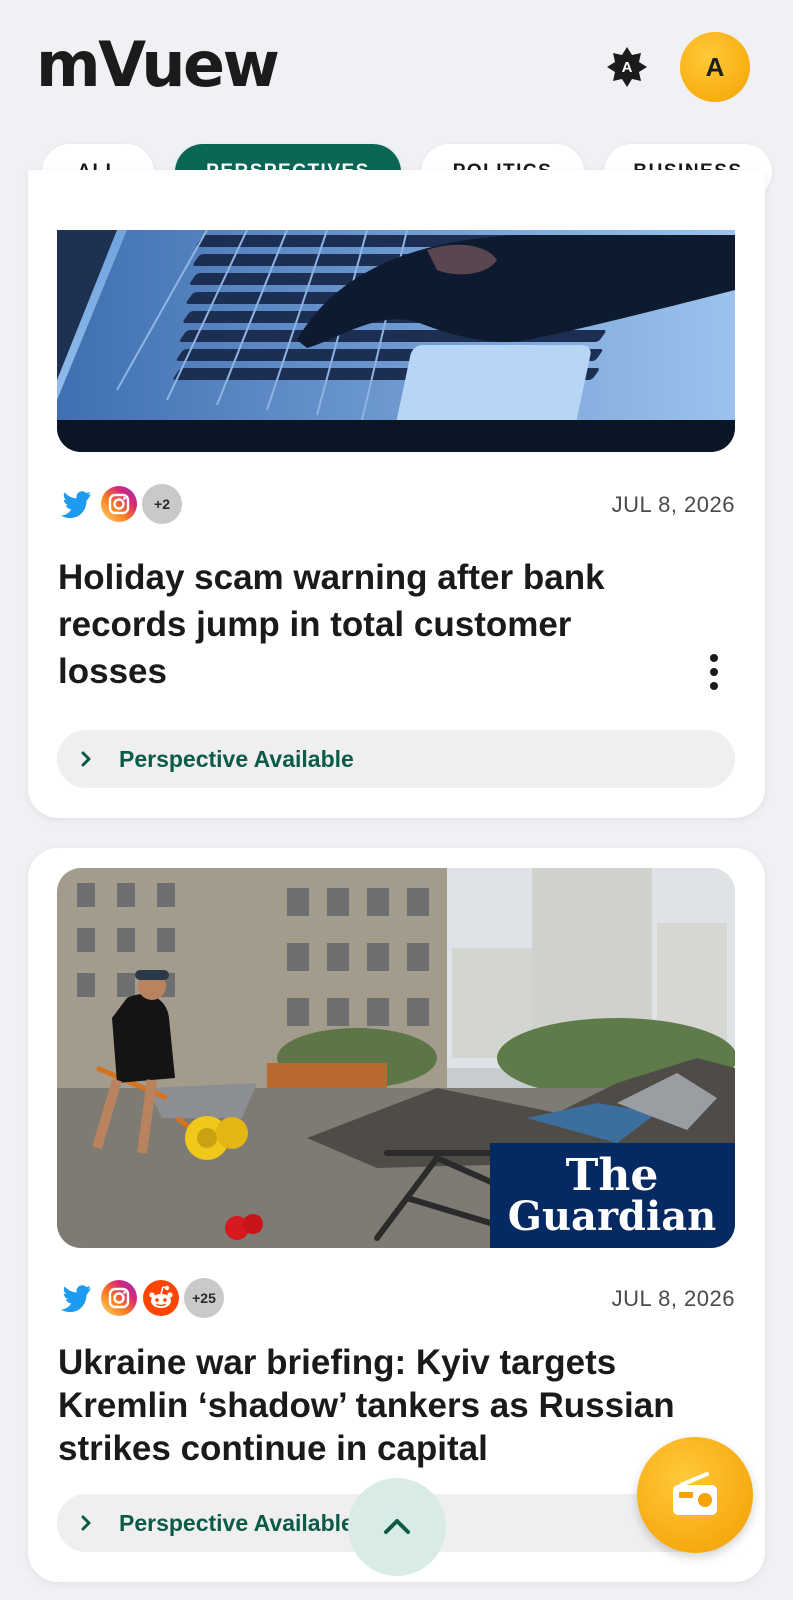 The height and width of the screenshot is (1600, 793). I want to click on more-sources-count: +25, so click(204, 1298).